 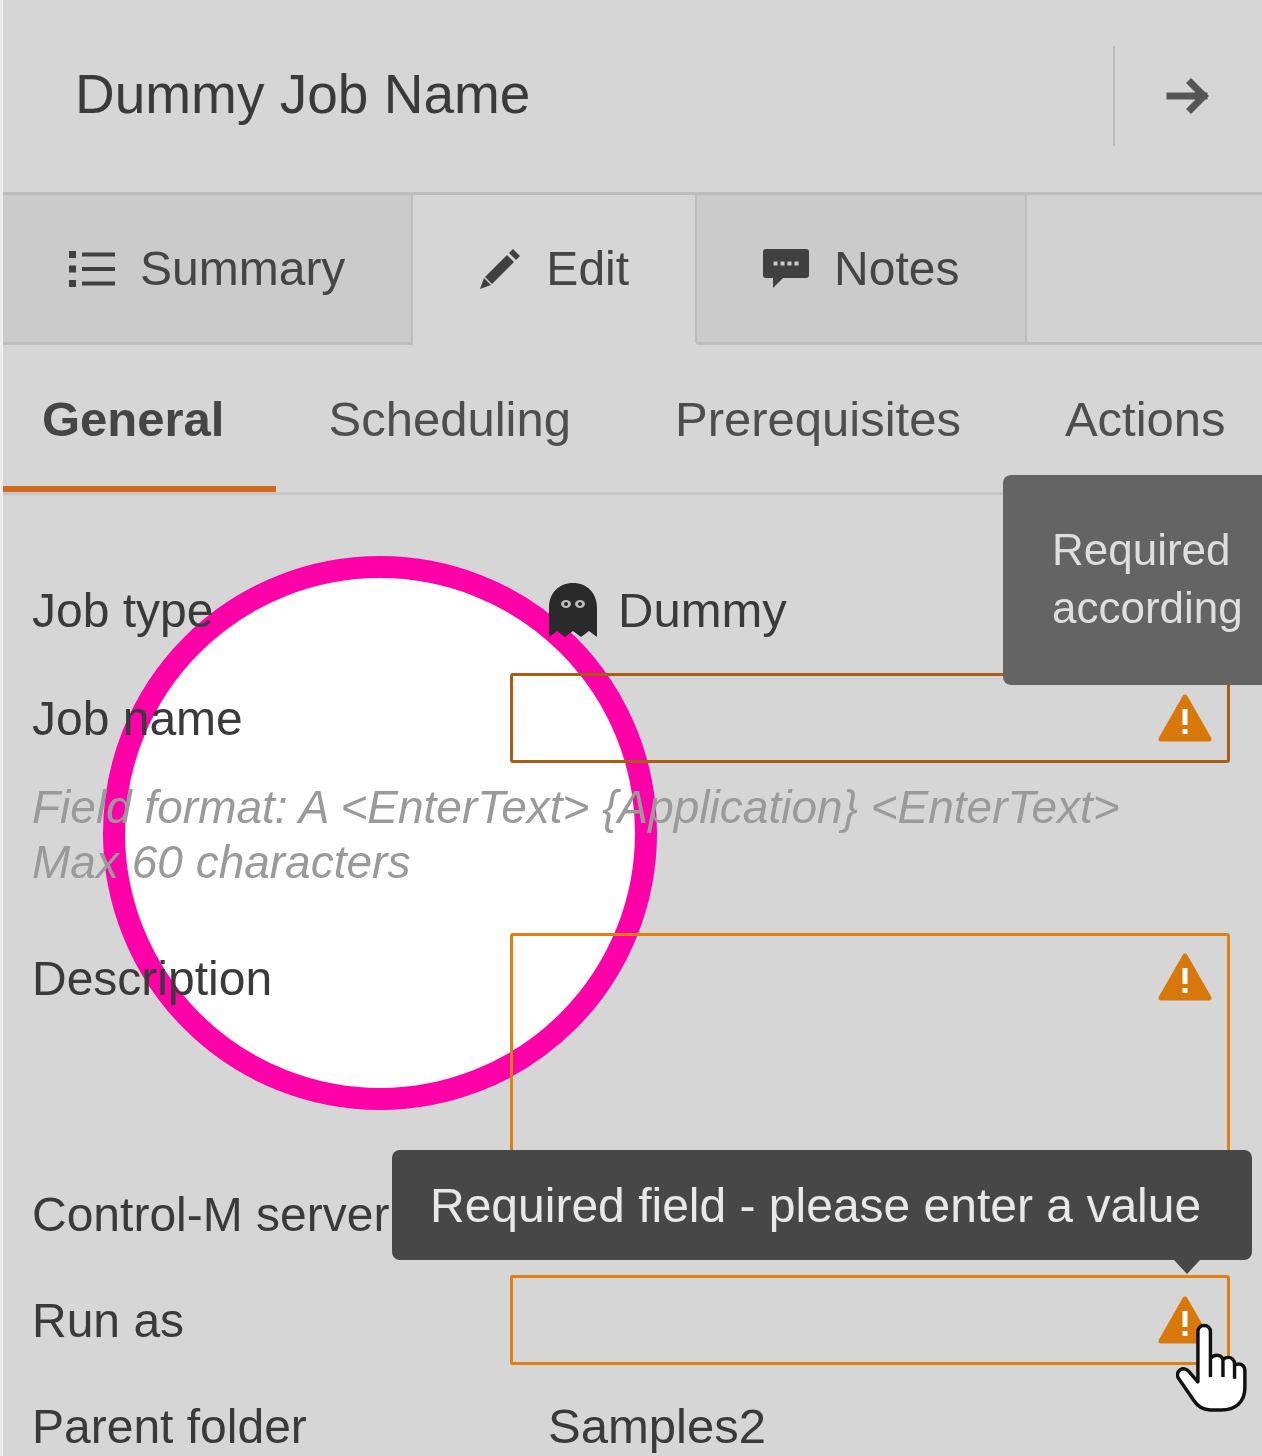 What do you see at coordinates (303, 94) in the screenshot?
I see `job-title: Dummy Job Name` at bounding box center [303, 94].